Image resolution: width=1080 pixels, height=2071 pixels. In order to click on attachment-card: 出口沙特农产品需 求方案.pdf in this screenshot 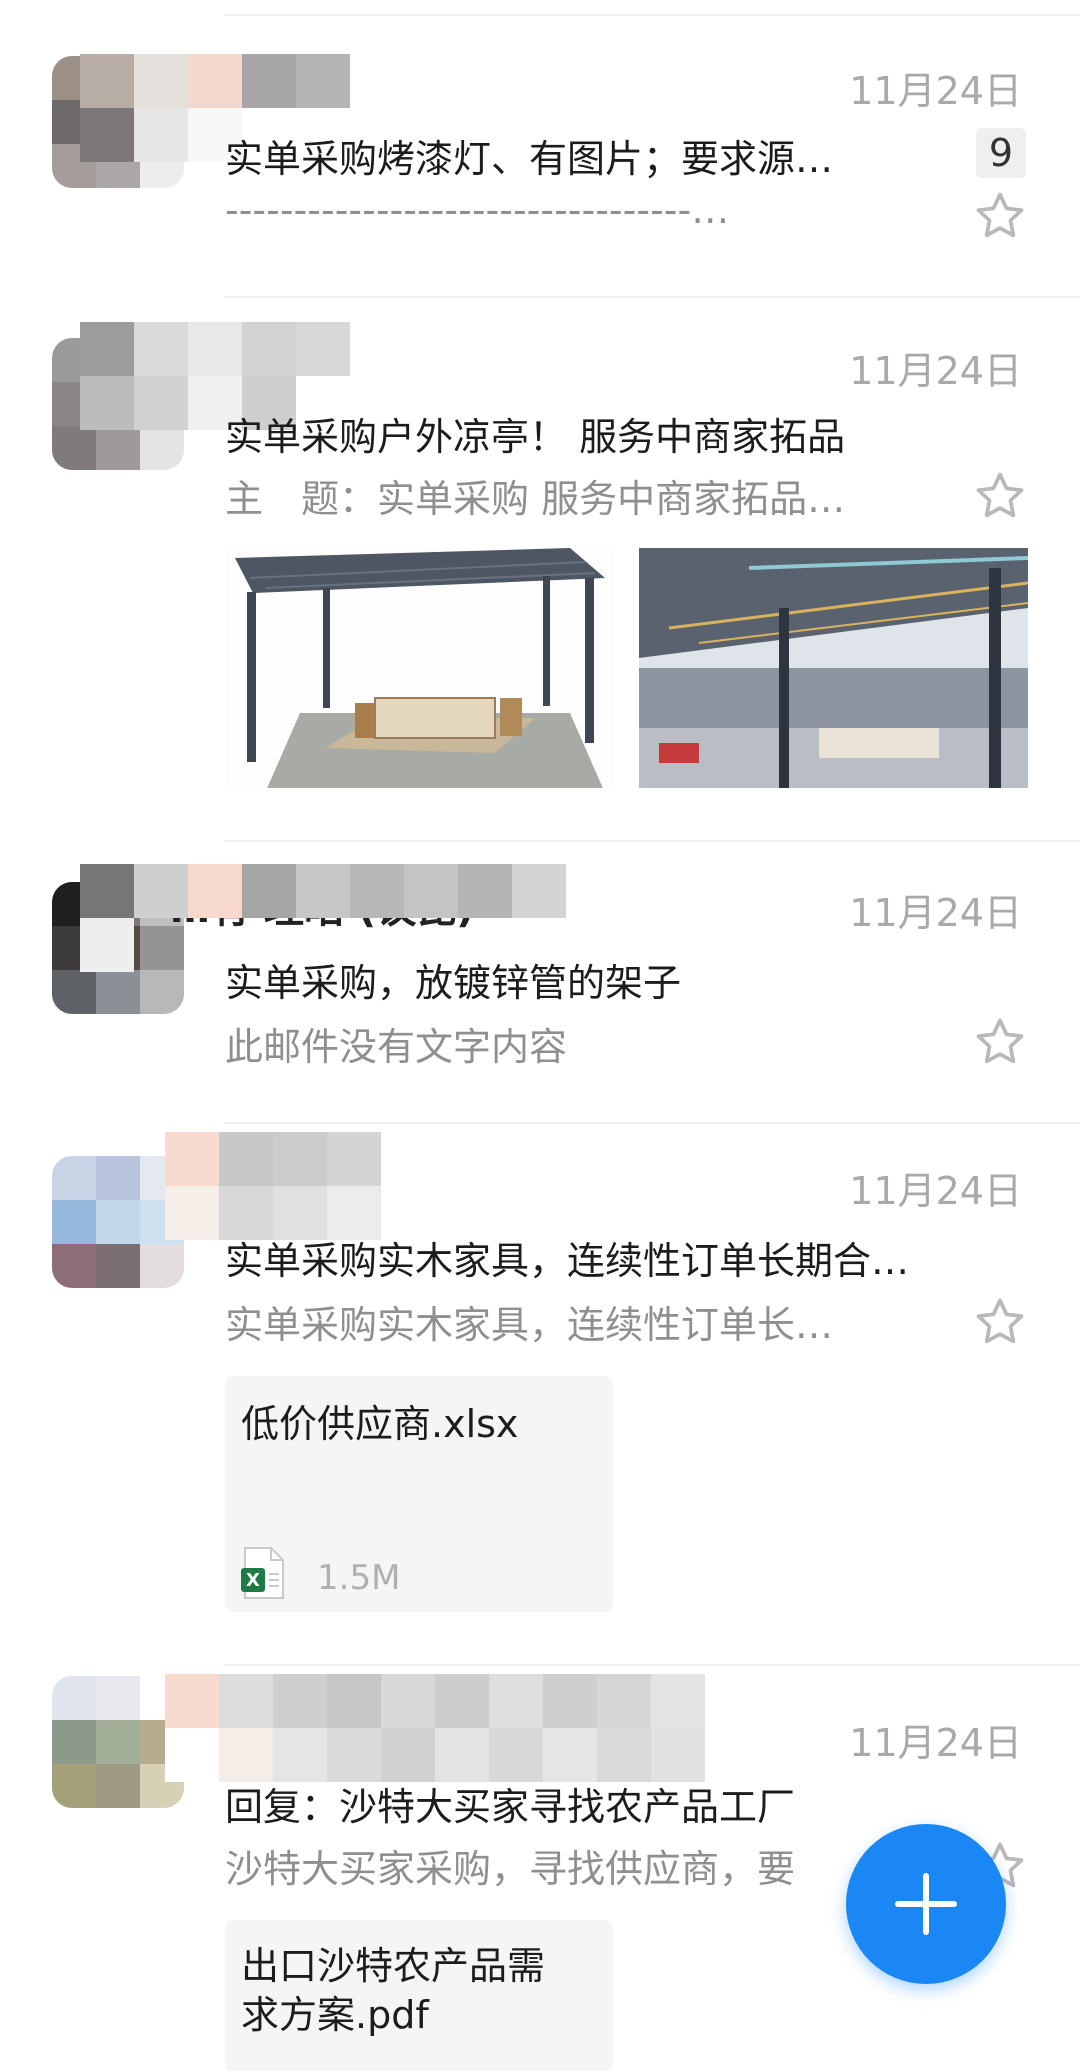, I will do `click(419, 1995)`.